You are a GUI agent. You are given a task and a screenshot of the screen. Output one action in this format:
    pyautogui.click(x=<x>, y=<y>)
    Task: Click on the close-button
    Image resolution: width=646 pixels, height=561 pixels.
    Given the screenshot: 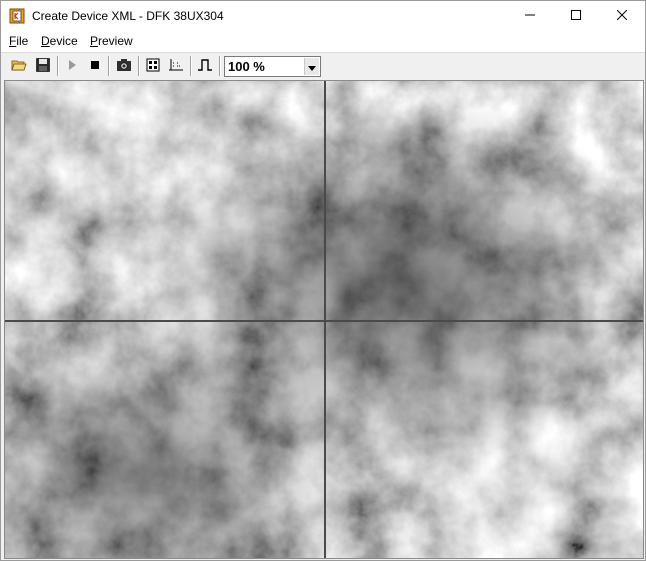 What is the action you would take?
    pyautogui.click(x=622, y=16)
    